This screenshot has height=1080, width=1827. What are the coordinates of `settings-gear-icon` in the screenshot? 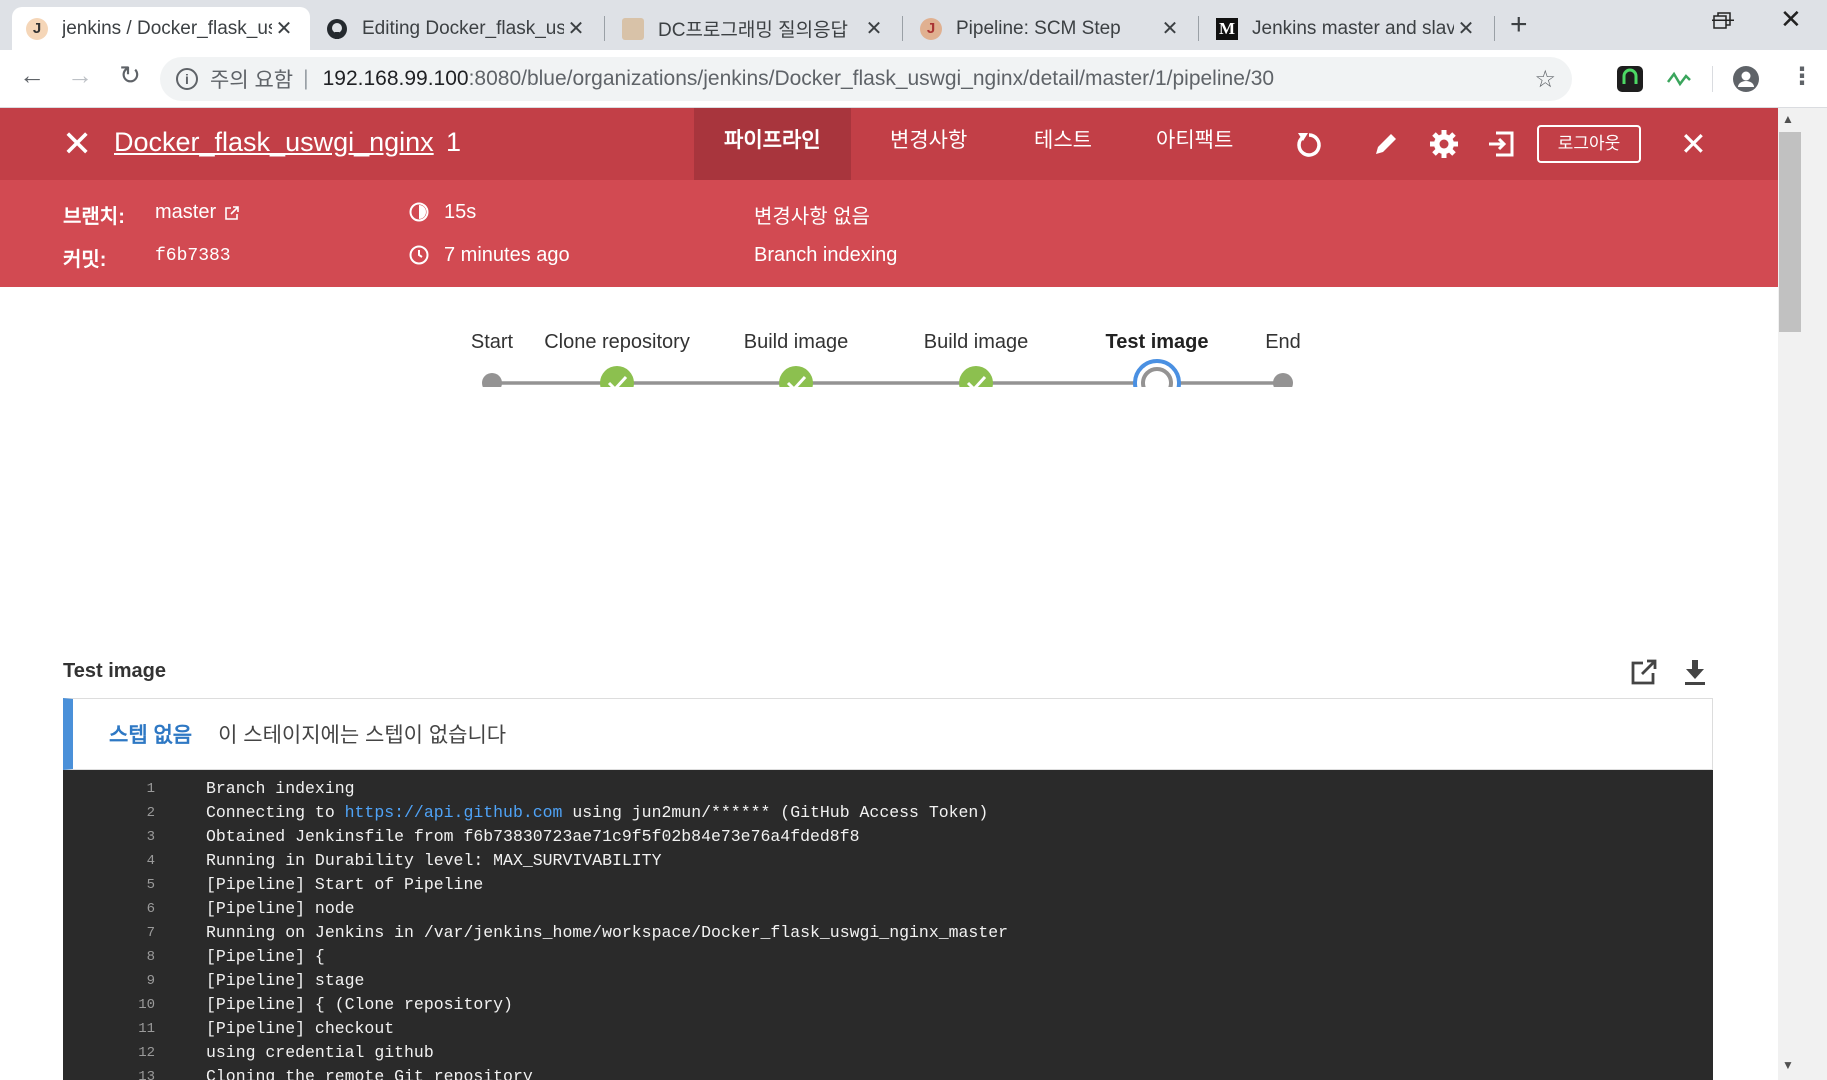 It's located at (1444, 144).